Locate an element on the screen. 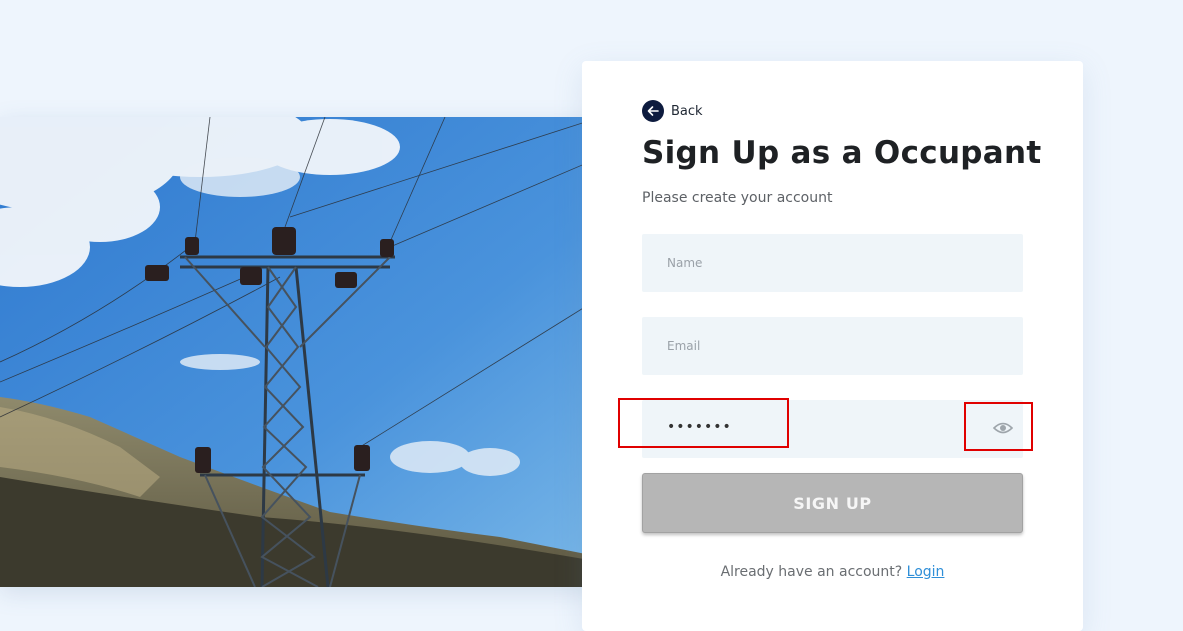  email-input is located at coordinates (832, 346).